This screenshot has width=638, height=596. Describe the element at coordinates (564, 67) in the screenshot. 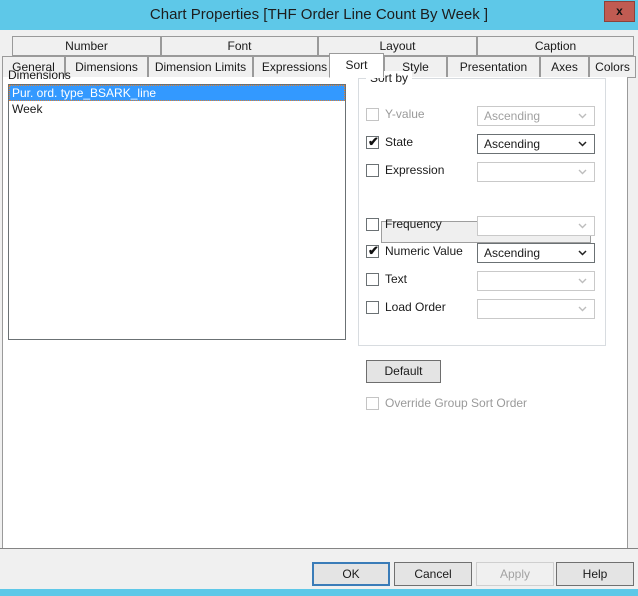

I see `tab-axes: Axes` at that location.